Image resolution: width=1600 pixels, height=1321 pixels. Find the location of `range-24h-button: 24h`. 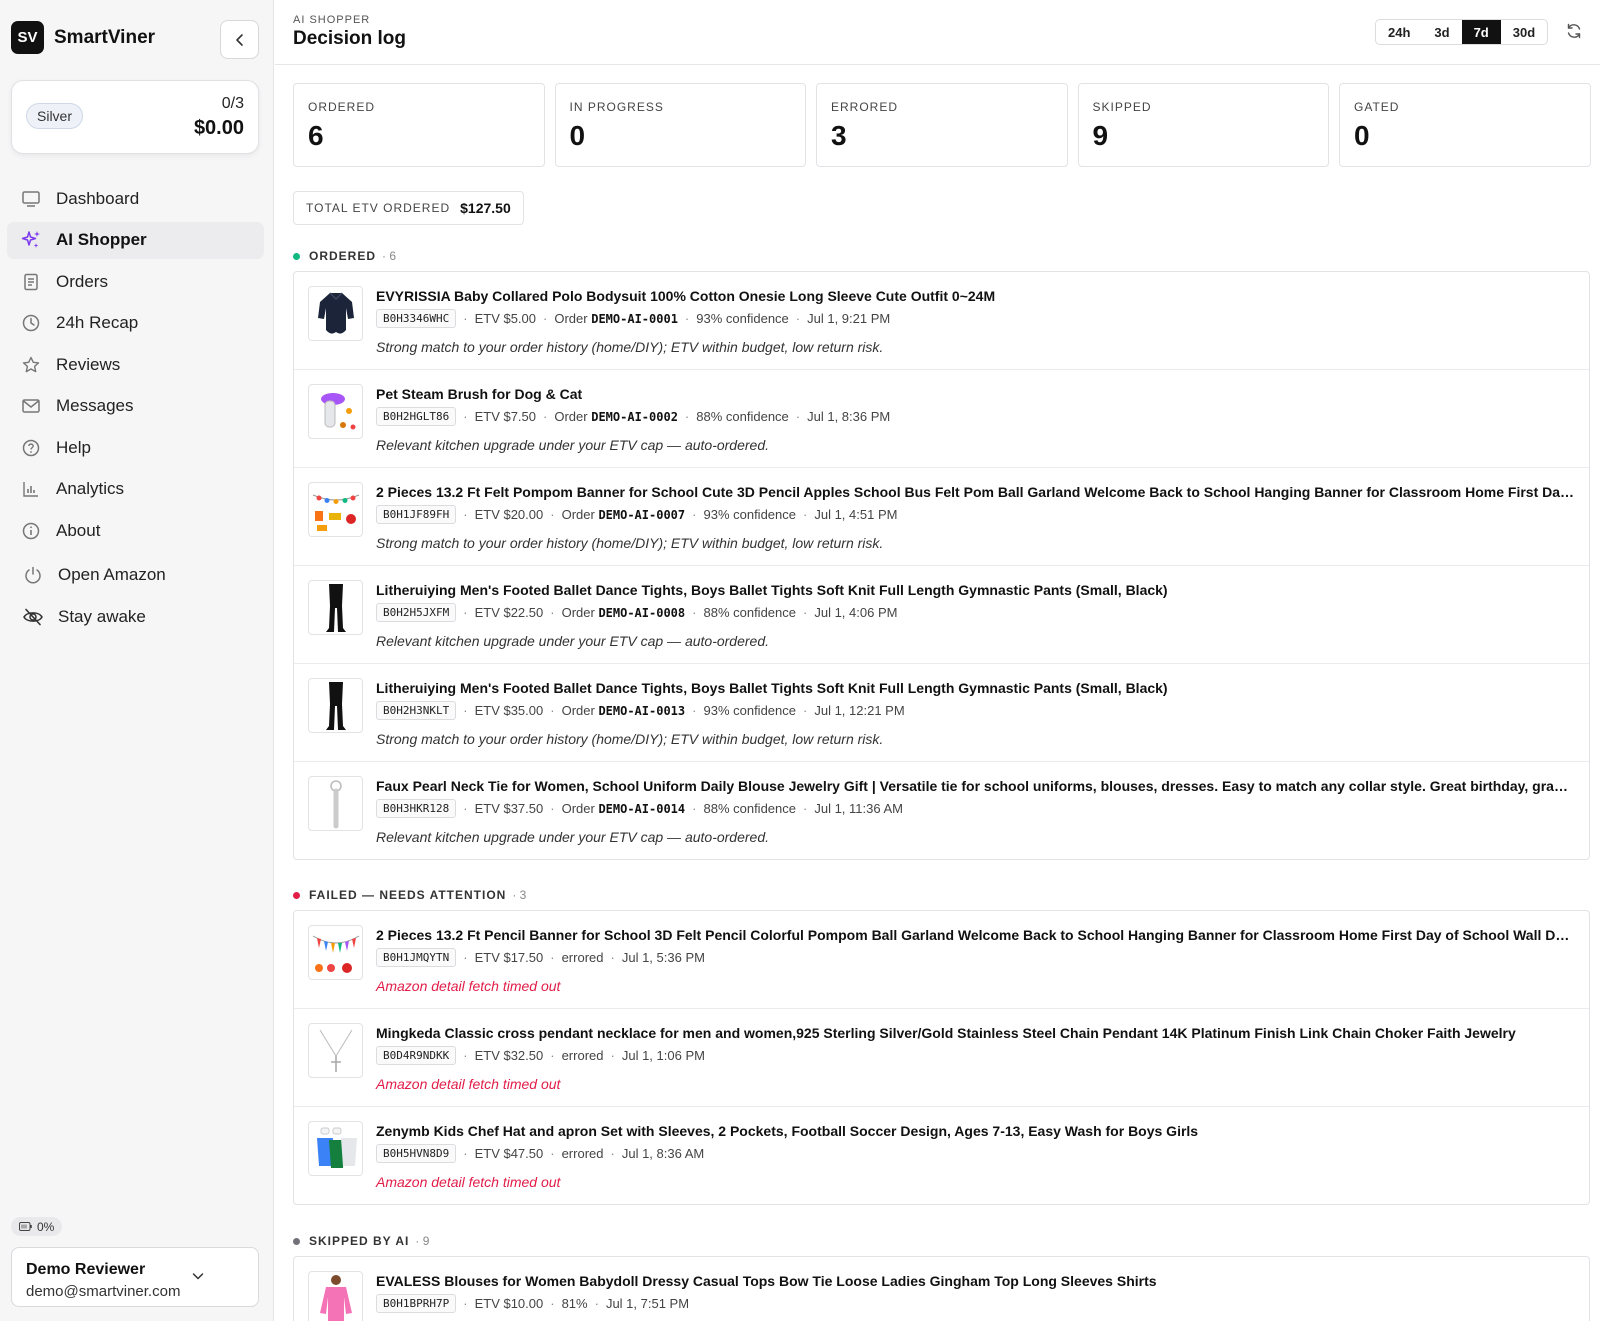

range-24h-button: 24h is located at coordinates (1399, 32).